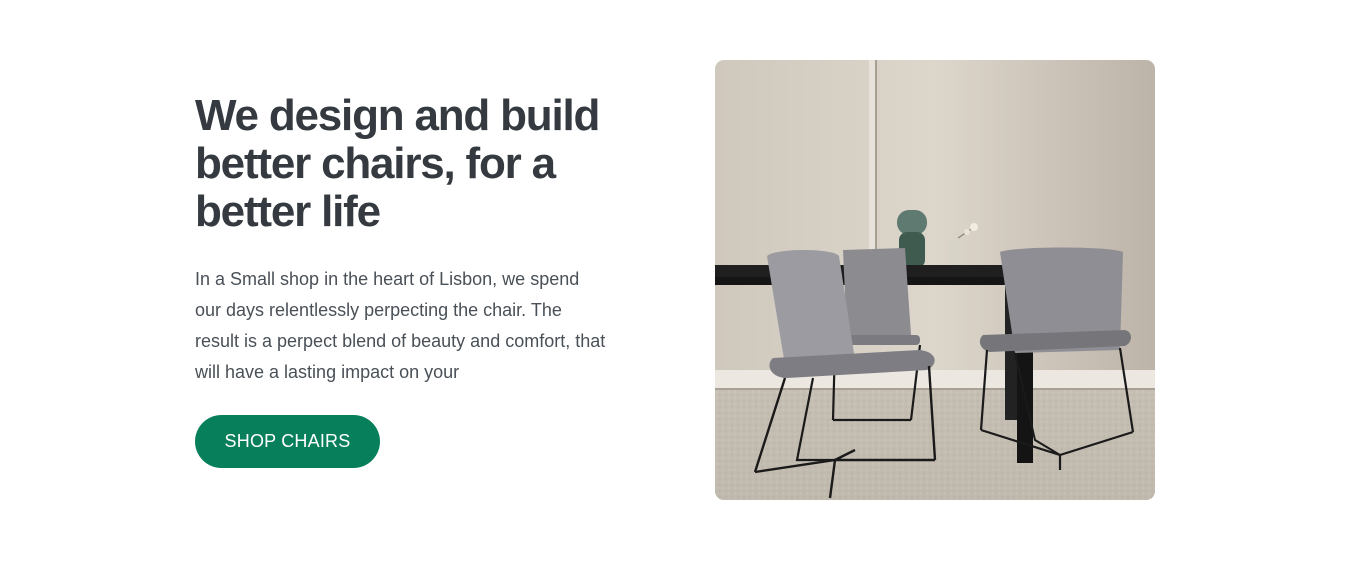  Describe the element at coordinates (287, 441) in the screenshot. I see `shop-chairs-button: SHOP CHAIRS` at that location.